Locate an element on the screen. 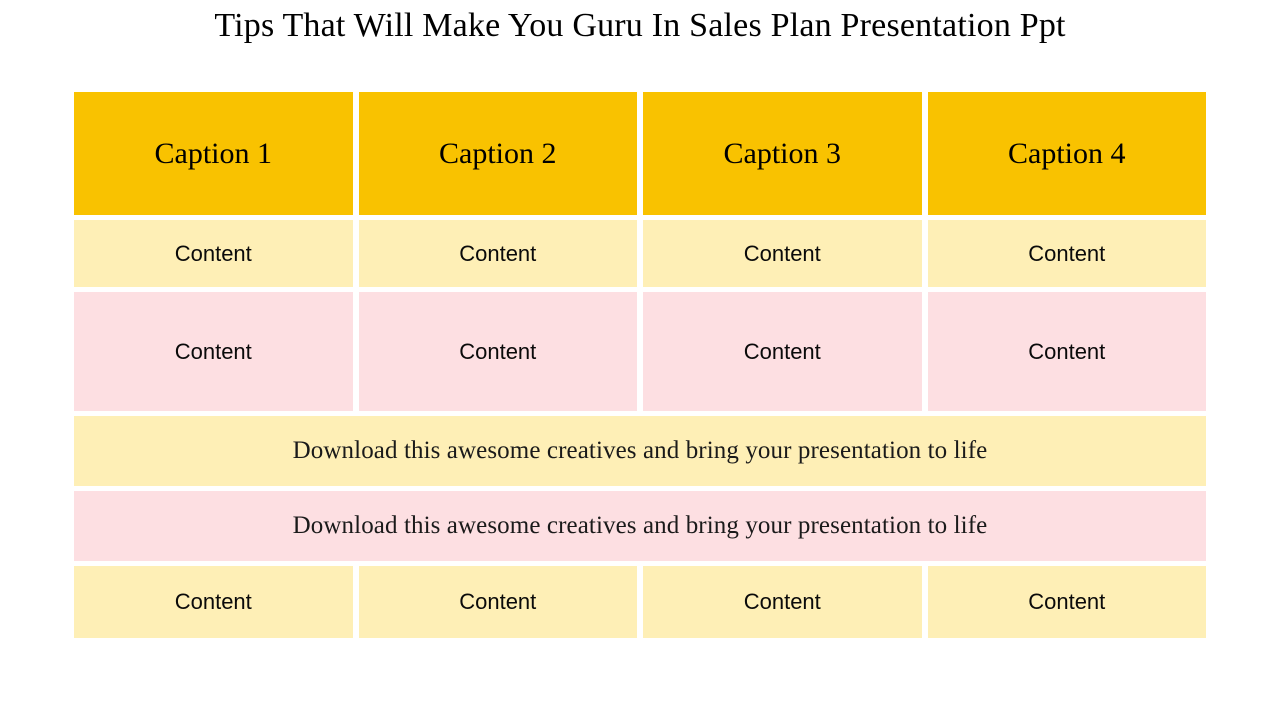 This screenshot has height=720, width=1280. caption-cell-1: Caption 1 is located at coordinates (213, 153).